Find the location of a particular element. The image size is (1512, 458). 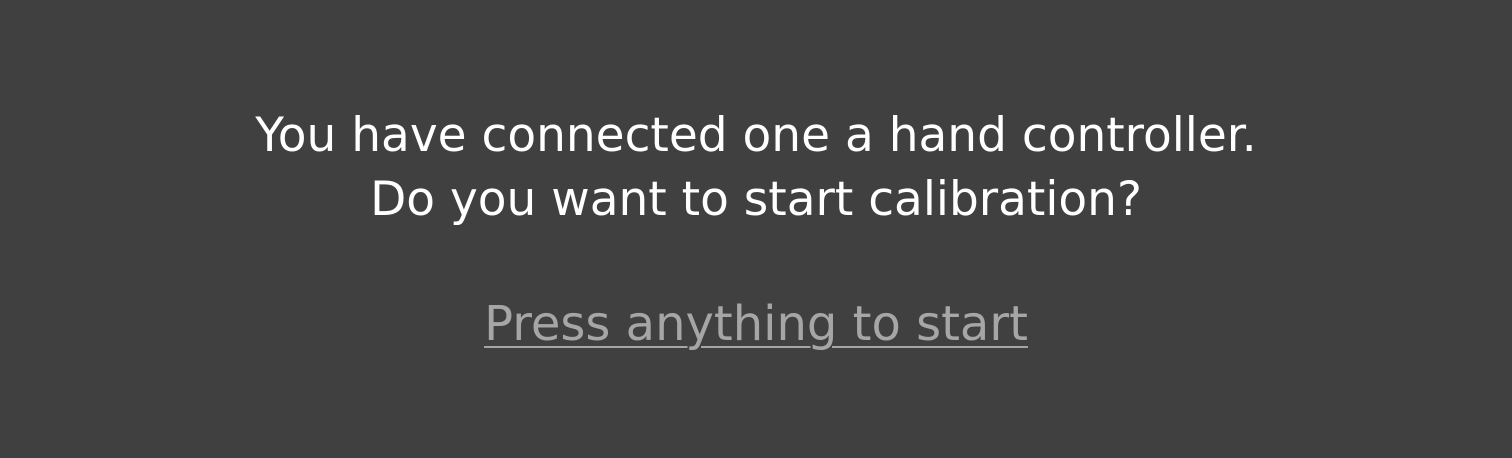

message-line-start-calibration: Do you want to start calibration? is located at coordinates (756, 199).